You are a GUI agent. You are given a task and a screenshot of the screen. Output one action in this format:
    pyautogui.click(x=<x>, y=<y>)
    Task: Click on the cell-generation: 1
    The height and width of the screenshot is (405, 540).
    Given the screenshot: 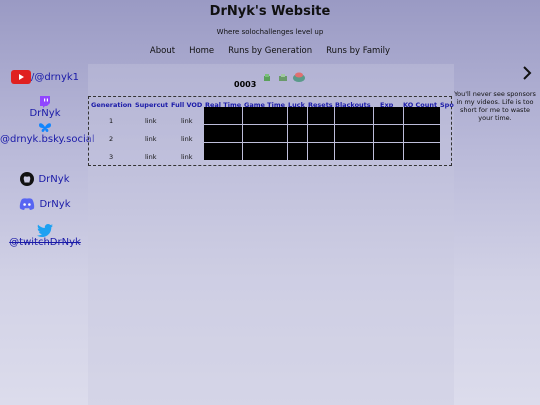 What is the action you would take?
    pyautogui.click(x=111, y=121)
    